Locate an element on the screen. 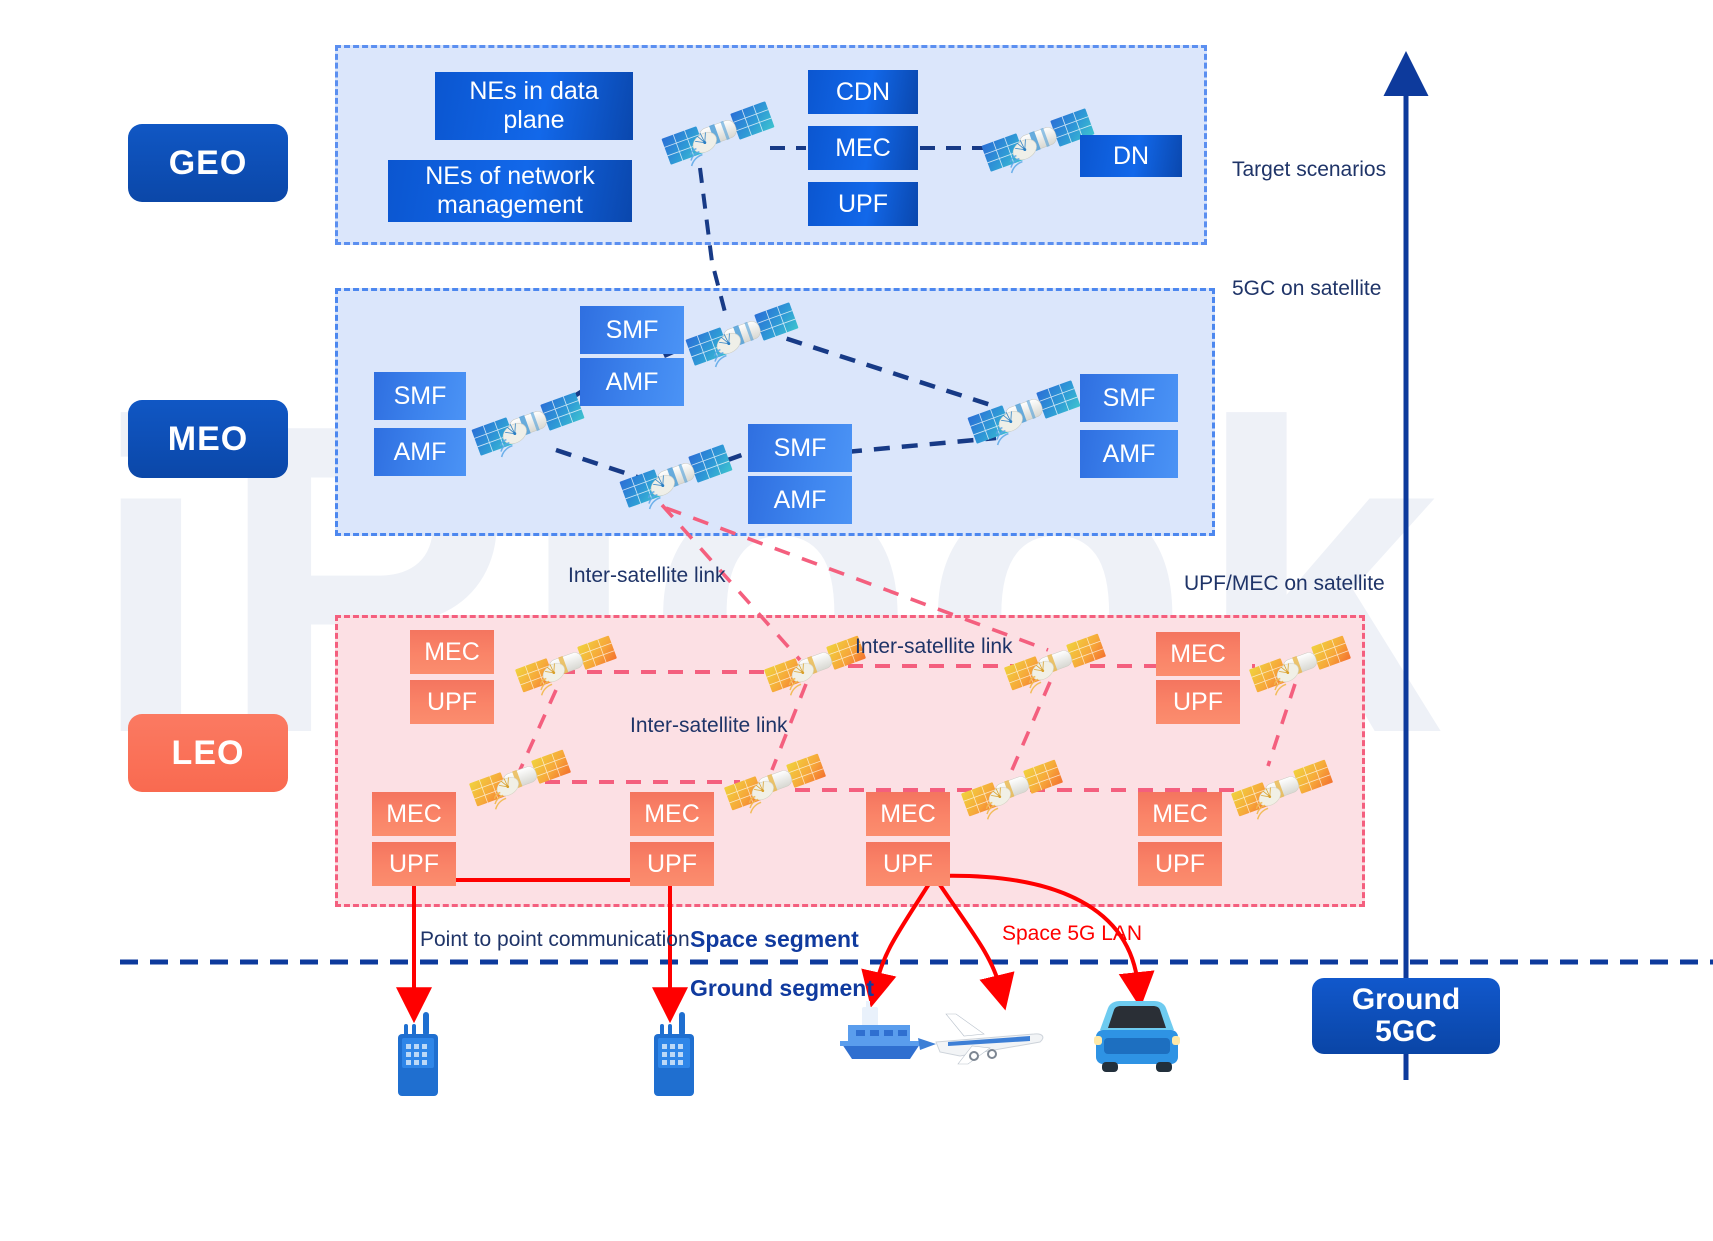 This screenshot has height=1241, width=1713. geo-box-cdn: CDN is located at coordinates (863, 92).